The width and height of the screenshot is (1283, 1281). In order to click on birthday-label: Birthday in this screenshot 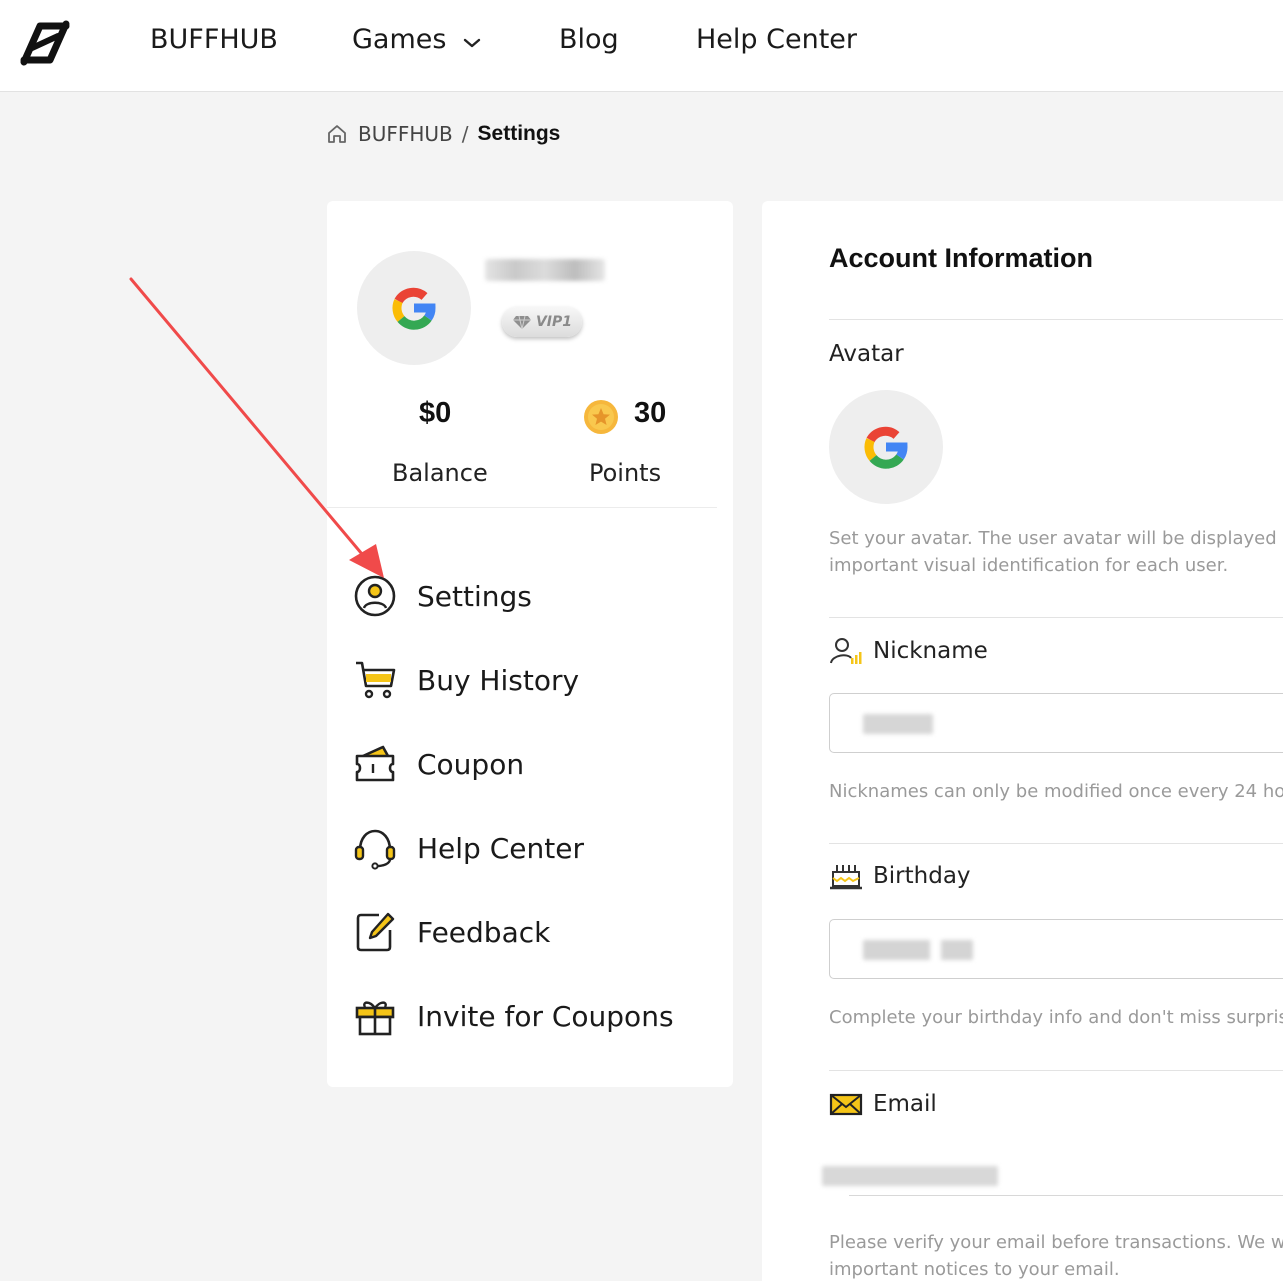, I will do `click(900, 876)`.